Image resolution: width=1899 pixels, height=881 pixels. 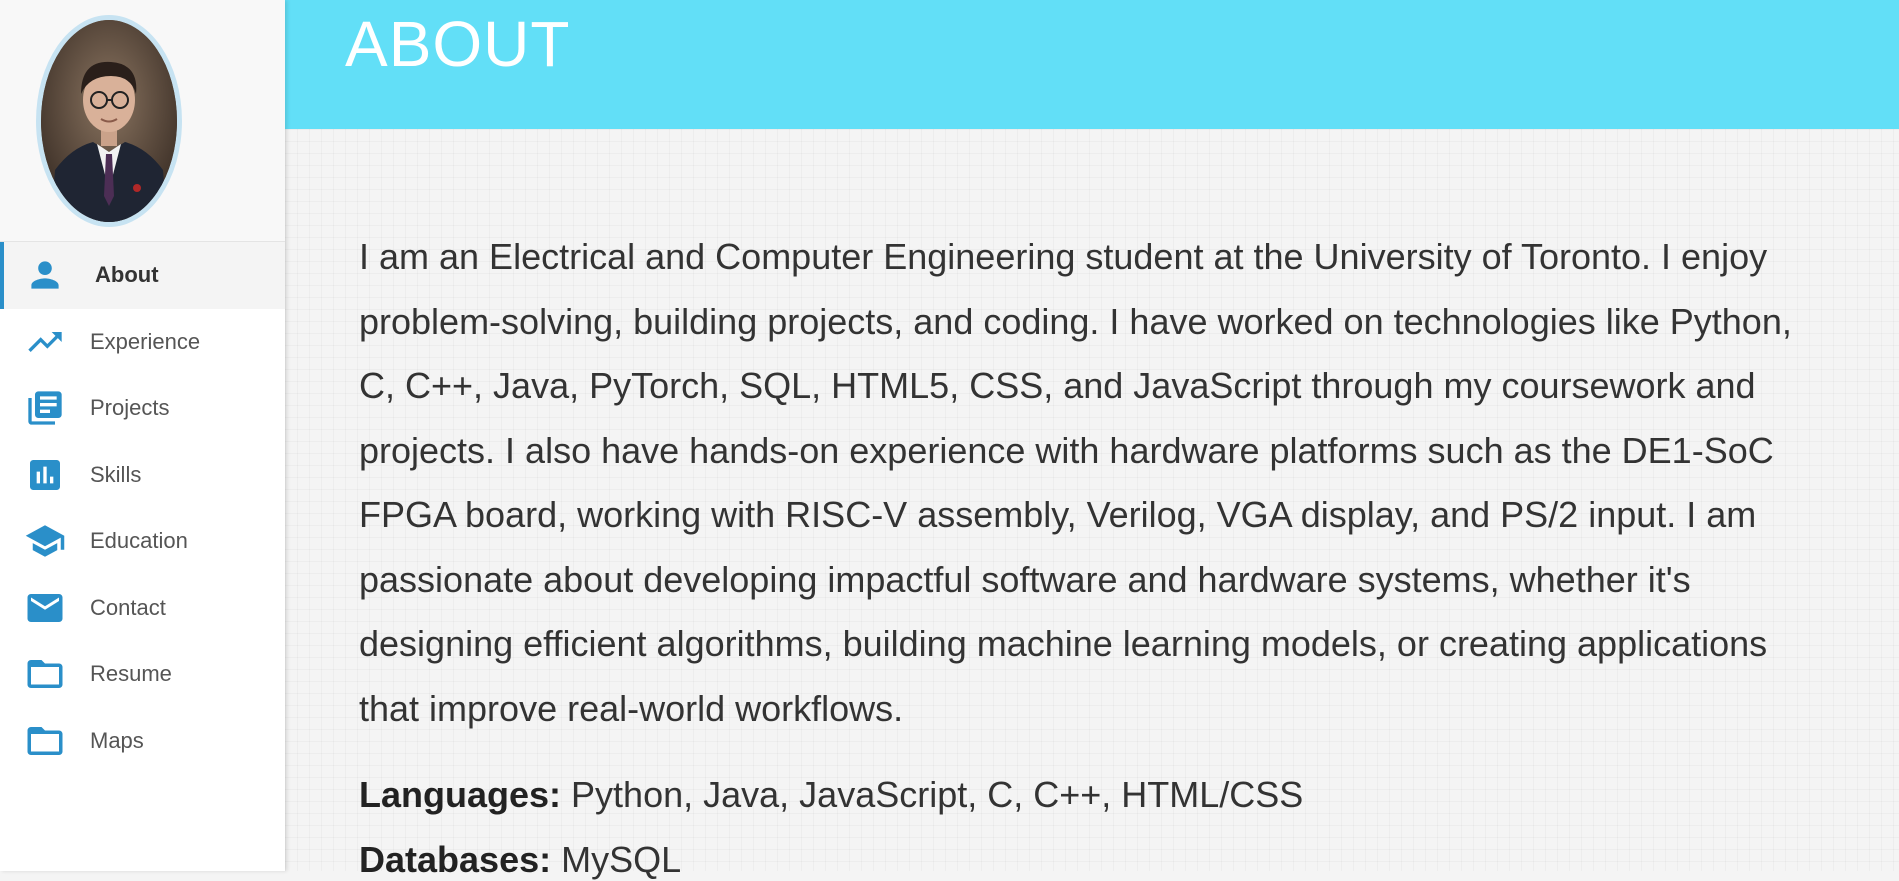 What do you see at coordinates (117, 740) in the screenshot?
I see `sidebar-item-label: Maps` at bounding box center [117, 740].